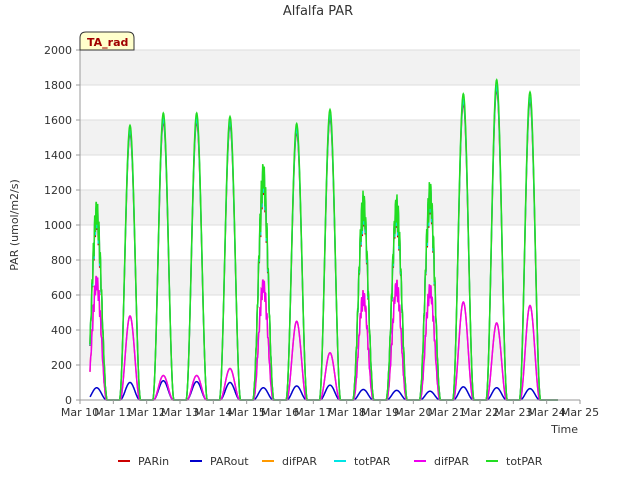 This screenshot has height=480, width=640. What do you see at coordinates (58, 190) in the screenshot?
I see `y-tick-label: 1200` at bounding box center [58, 190].